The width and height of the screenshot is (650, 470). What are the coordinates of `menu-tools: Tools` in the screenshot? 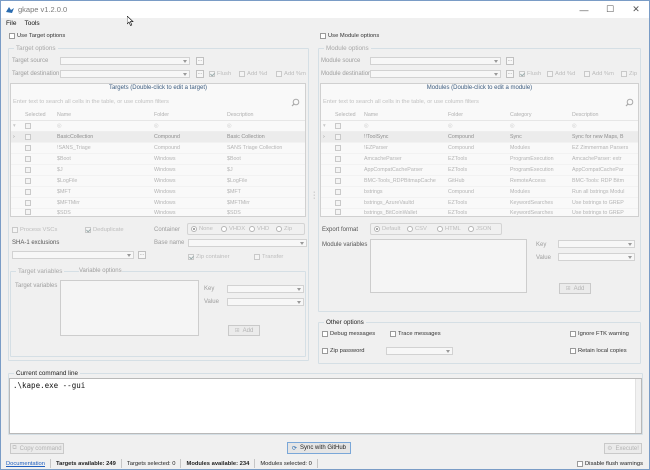 It's located at (31, 23).